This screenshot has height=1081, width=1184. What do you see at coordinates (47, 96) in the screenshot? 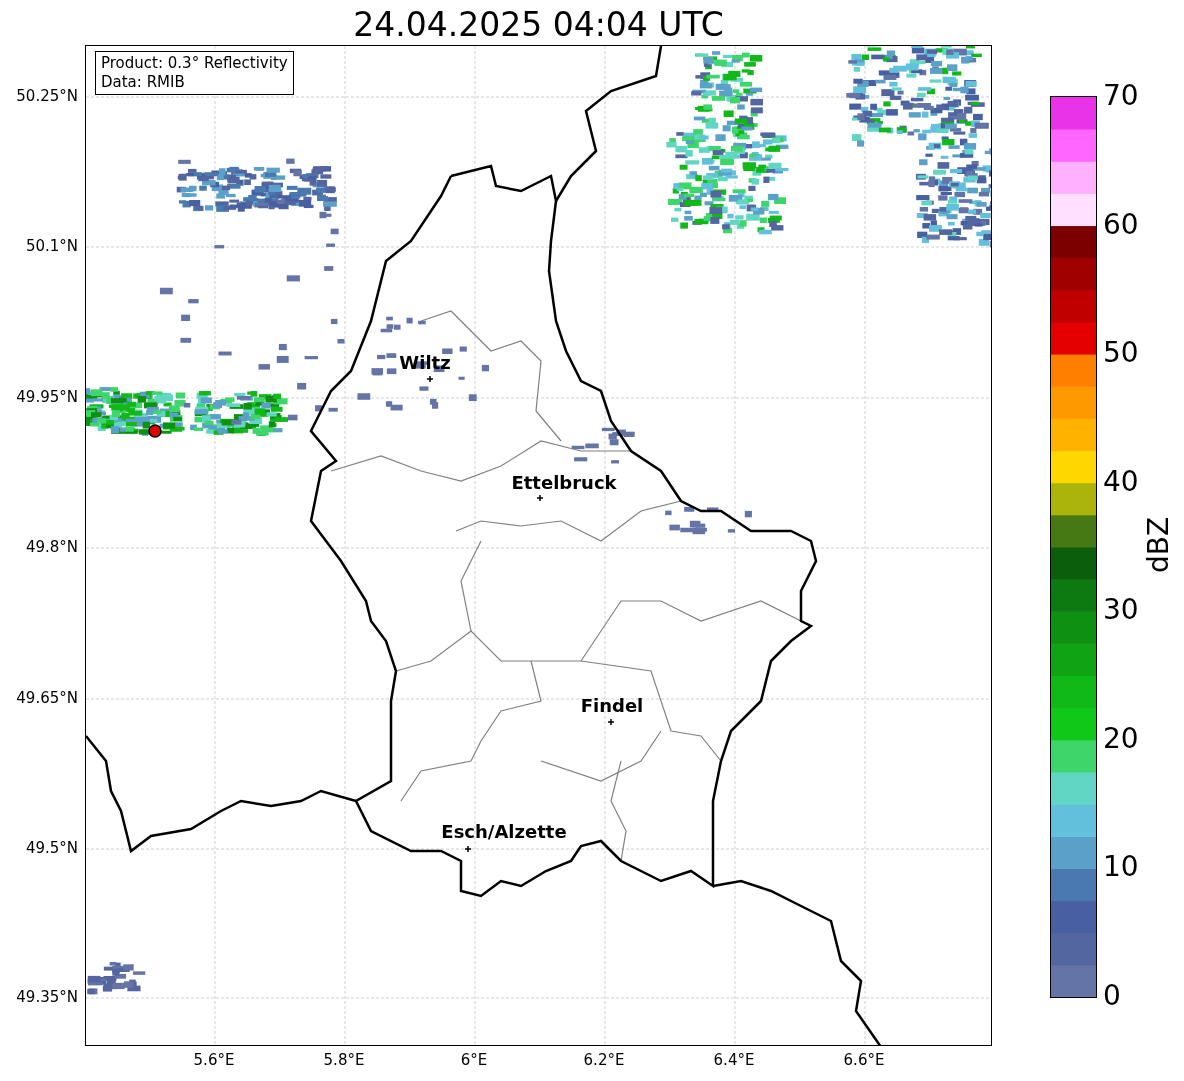
I see `latitude-label: 50.25°N` at bounding box center [47, 96].